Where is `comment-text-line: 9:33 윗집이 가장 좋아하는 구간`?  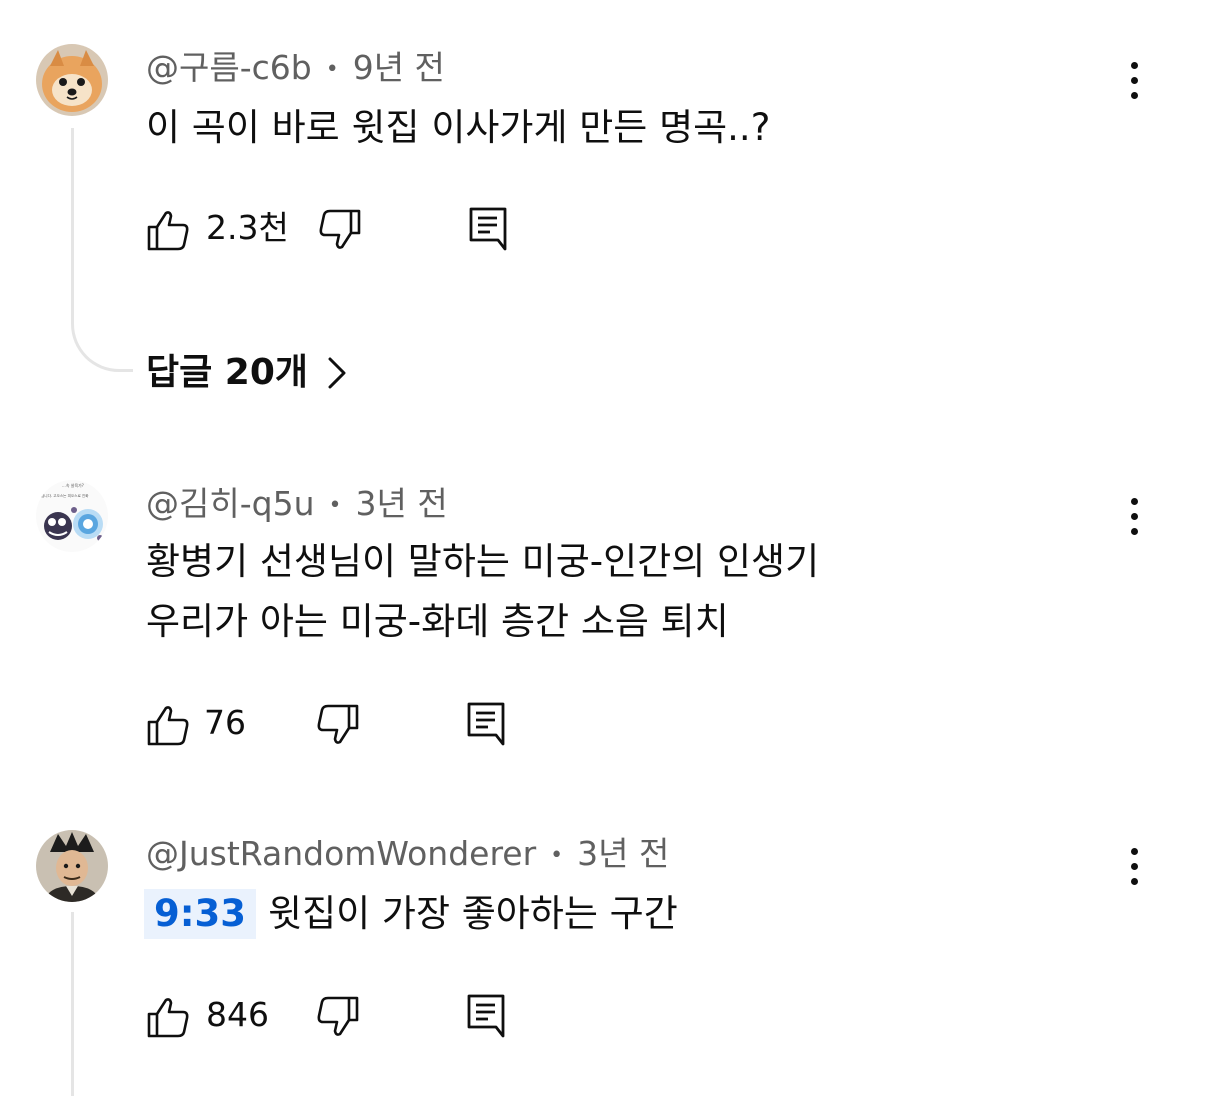 comment-text-line: 9:33 윗집이 가장 좋아하는 구간 is located at coordinates (411, 914).